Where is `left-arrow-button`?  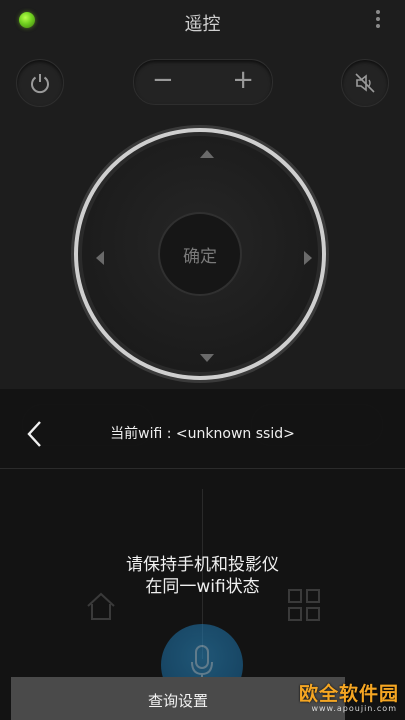
left-arrow-button is located at coordinates (100, 258).